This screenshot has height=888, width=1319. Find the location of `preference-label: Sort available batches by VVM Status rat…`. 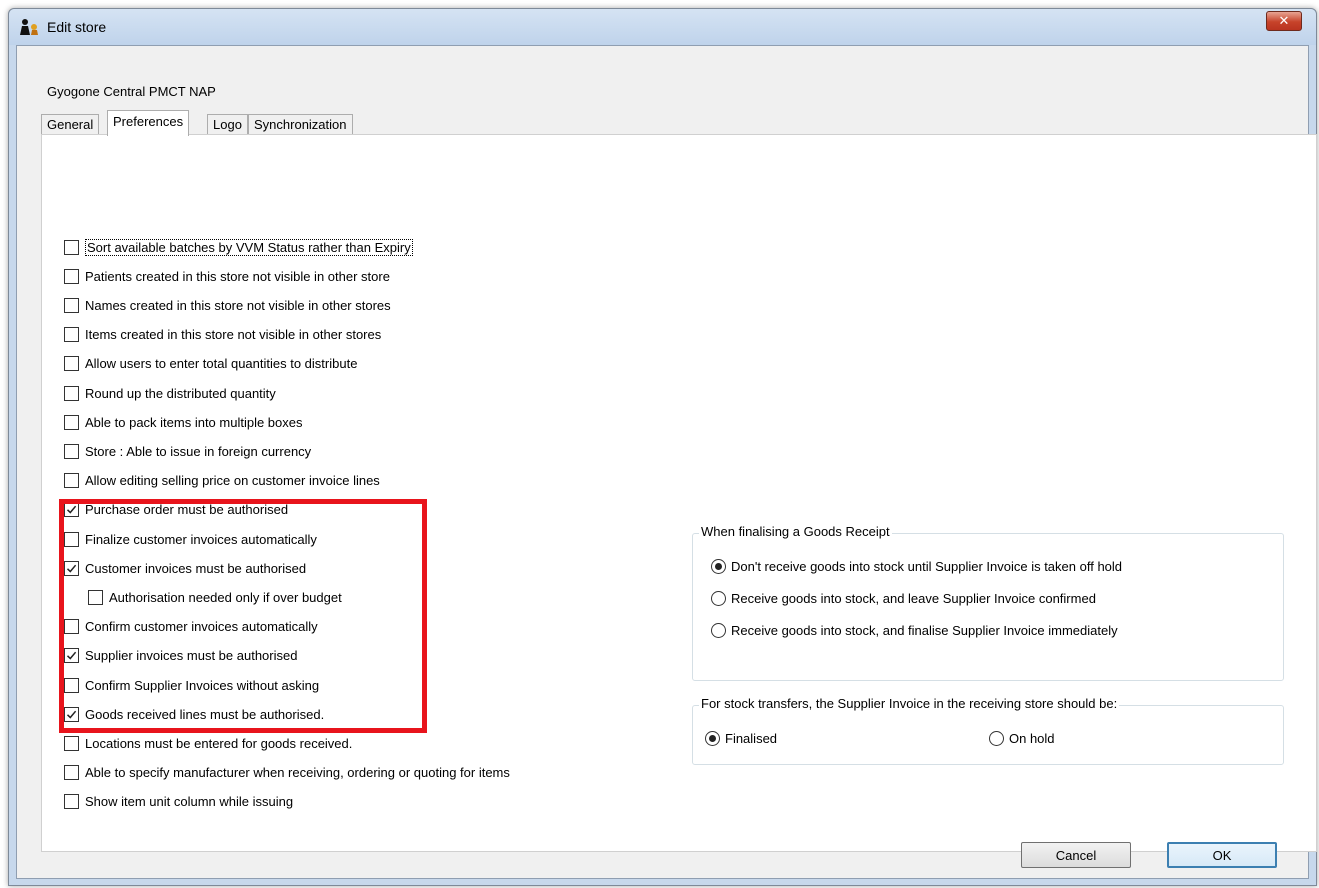

preference-label: Sort available batches by VVM Status rat… is located at coordinates (249, 247).